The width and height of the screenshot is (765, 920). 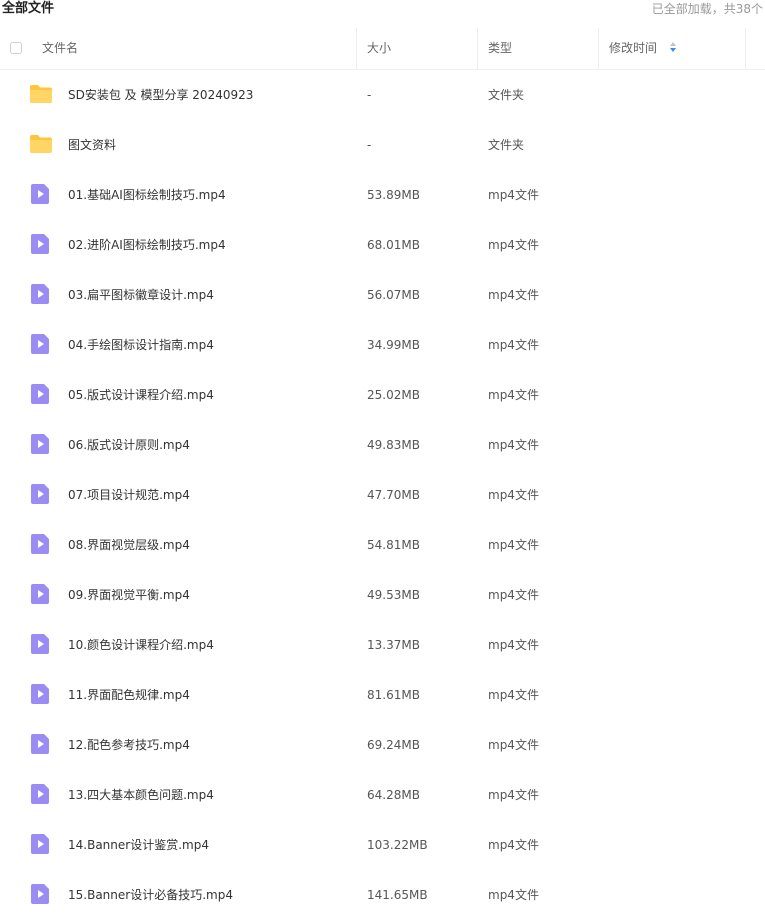 I want to click on column-header-modified: 修改时间, so click(x=672, y=48).